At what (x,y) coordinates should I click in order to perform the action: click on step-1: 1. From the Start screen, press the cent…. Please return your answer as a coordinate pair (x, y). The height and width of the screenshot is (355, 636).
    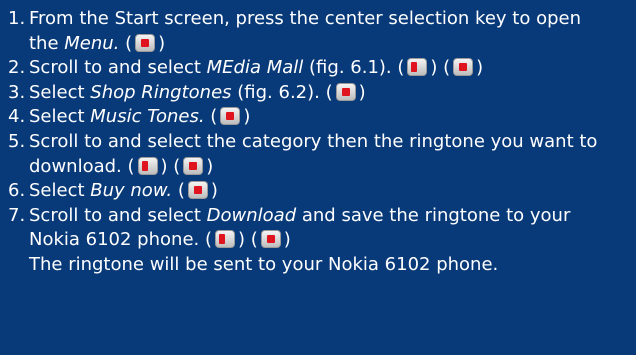
    Looking at the image, I should click on (318, 31).